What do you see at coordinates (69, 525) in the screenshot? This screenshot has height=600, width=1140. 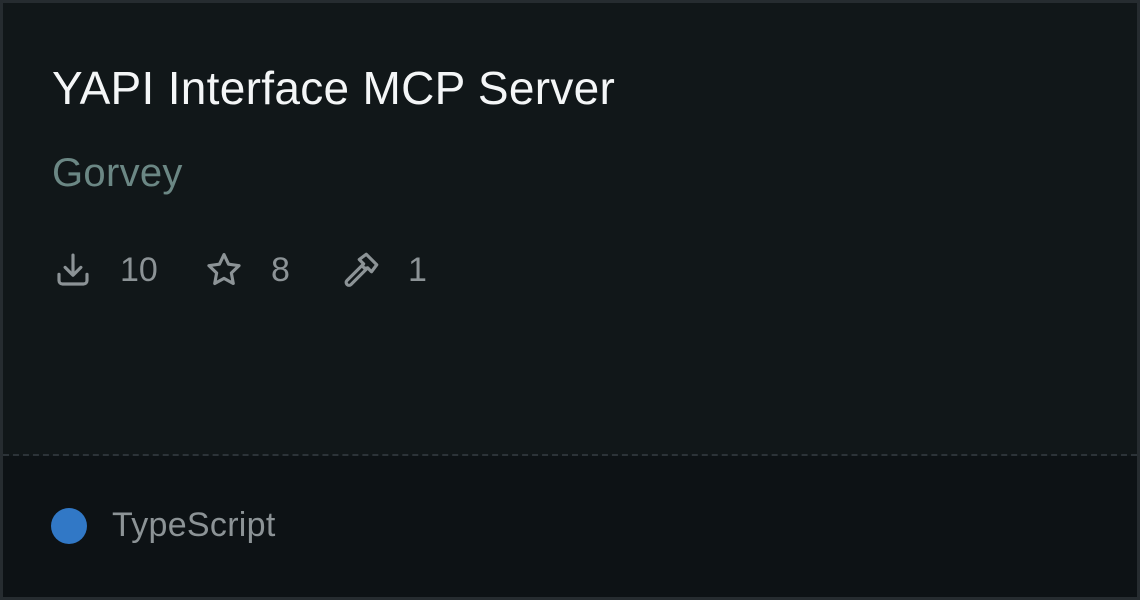 I see `language-color-dot` at bounding box center [69, 525].